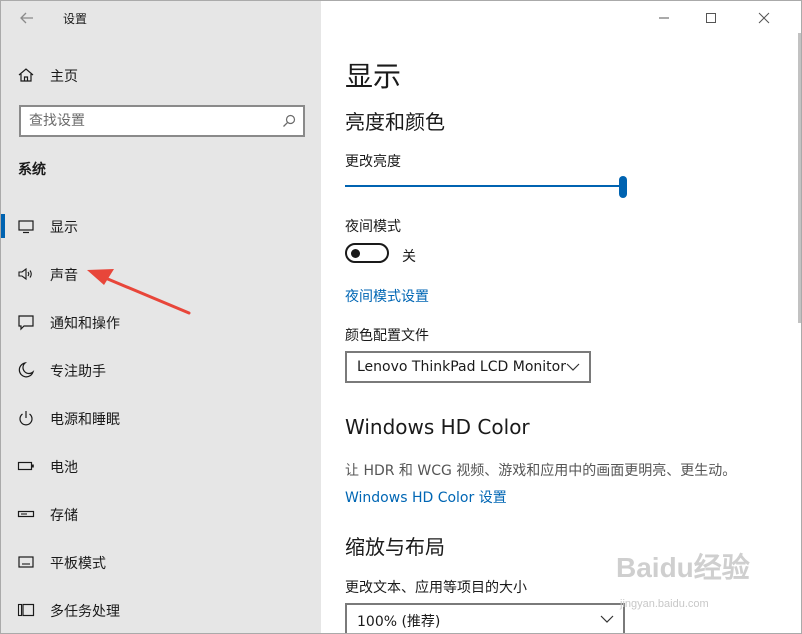  I want to click on scale-dropdown: 100% (推荐), so click(485, 618).